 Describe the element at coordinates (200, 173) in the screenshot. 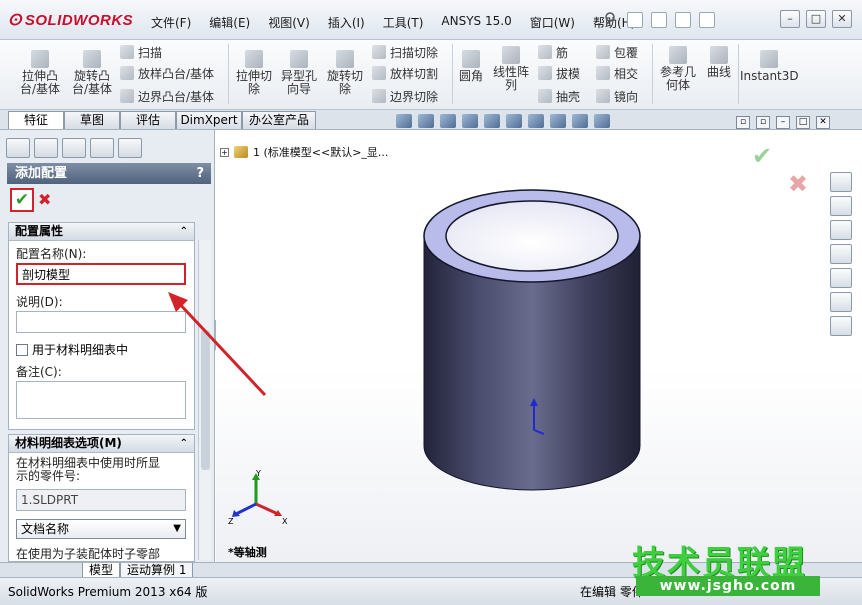

I see `help-question-icon: ?` at that location.